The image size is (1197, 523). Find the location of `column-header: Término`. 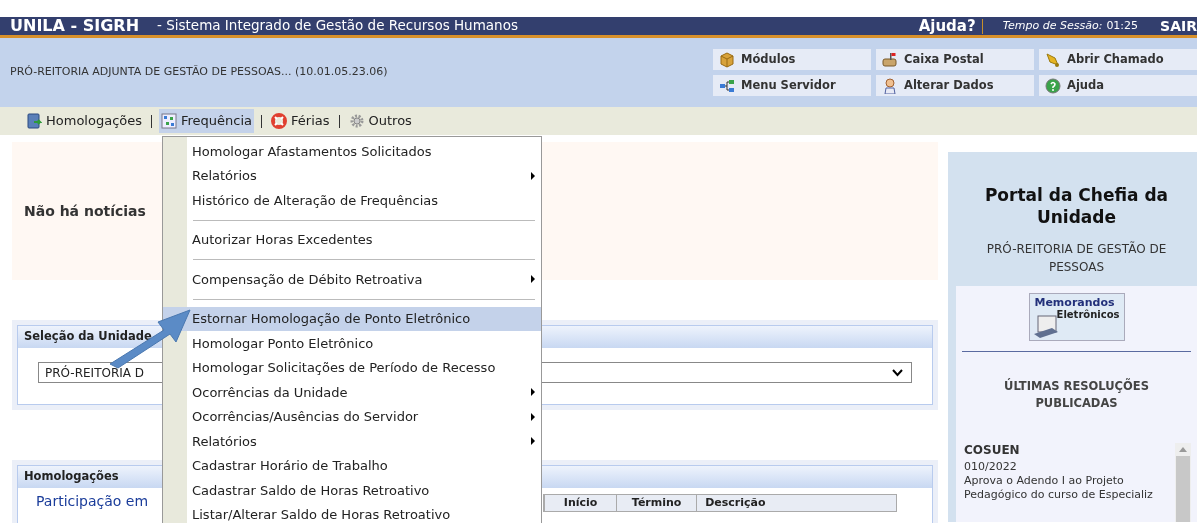

column-header: Término is located at coordinates (656, 502).